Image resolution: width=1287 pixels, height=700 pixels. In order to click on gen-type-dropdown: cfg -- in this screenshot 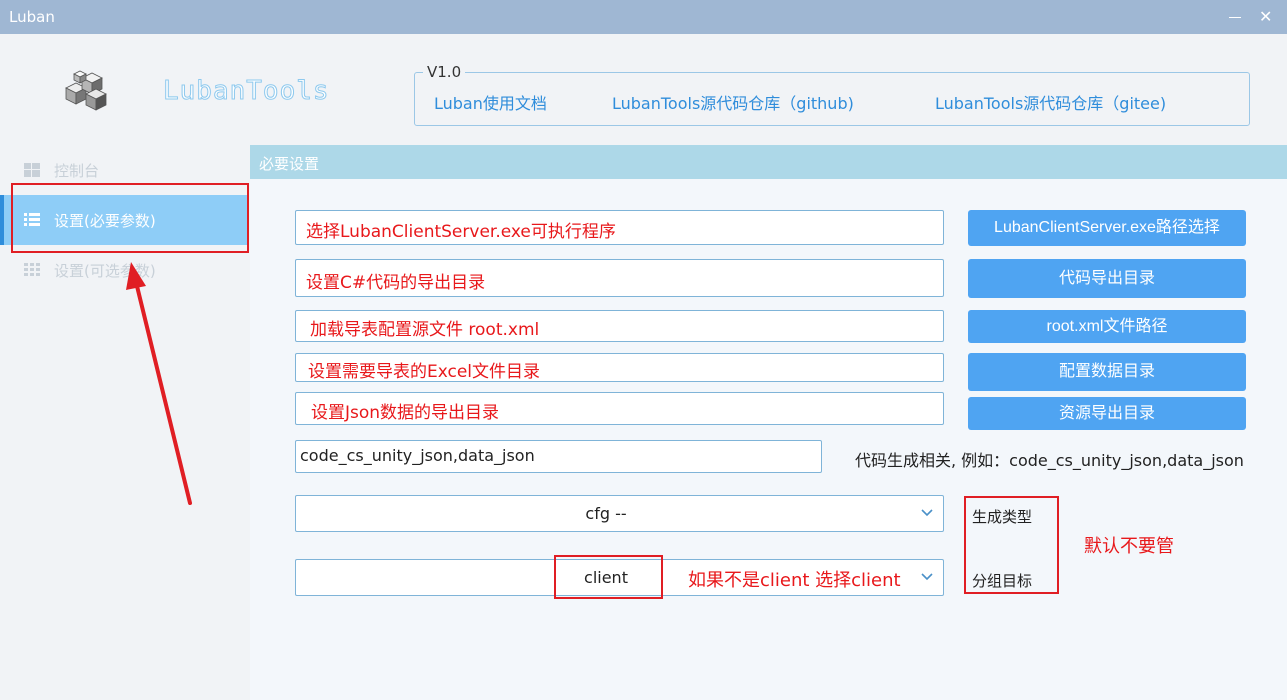, I will do `click(619, 513)`.